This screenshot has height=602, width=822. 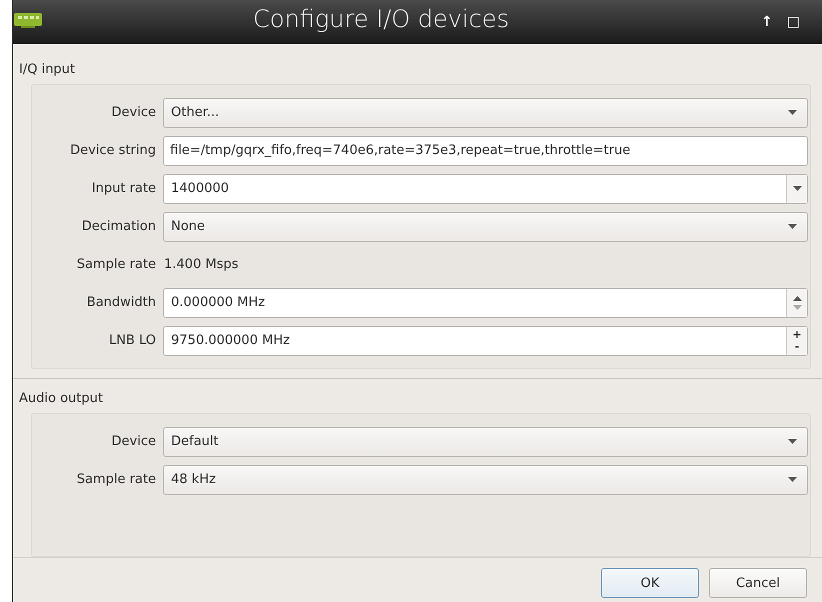 What do you see at coordinates (132, 340) in the screenshot?
I see `field-label: LNB LO` at bounding box center [132, 340].